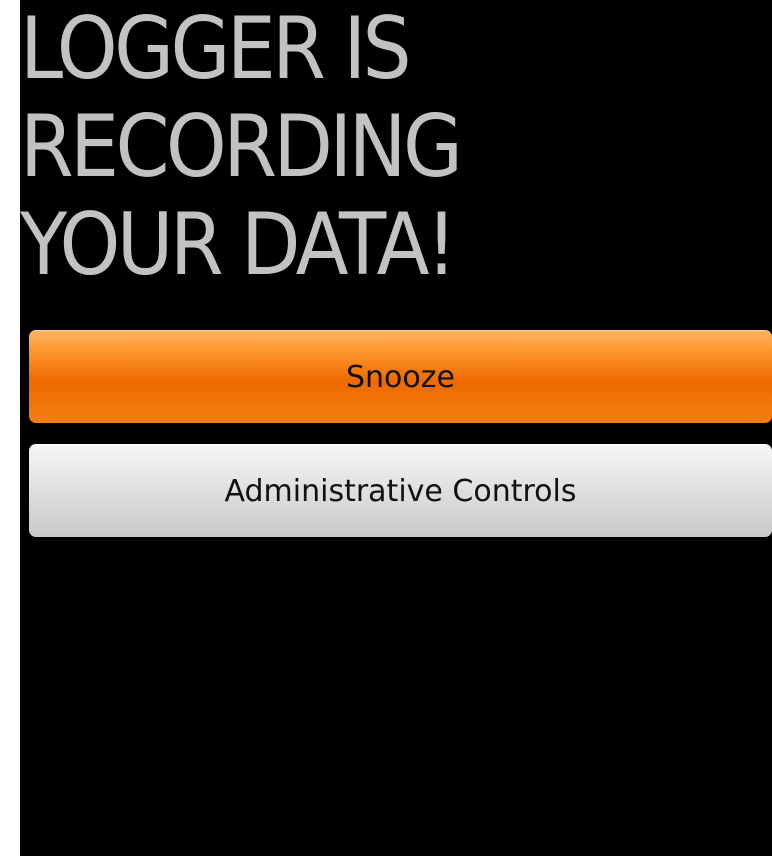  Describe the element at coordinates (400, 376) in the screenshot. I see `snooze-button: Snooze` at that location.